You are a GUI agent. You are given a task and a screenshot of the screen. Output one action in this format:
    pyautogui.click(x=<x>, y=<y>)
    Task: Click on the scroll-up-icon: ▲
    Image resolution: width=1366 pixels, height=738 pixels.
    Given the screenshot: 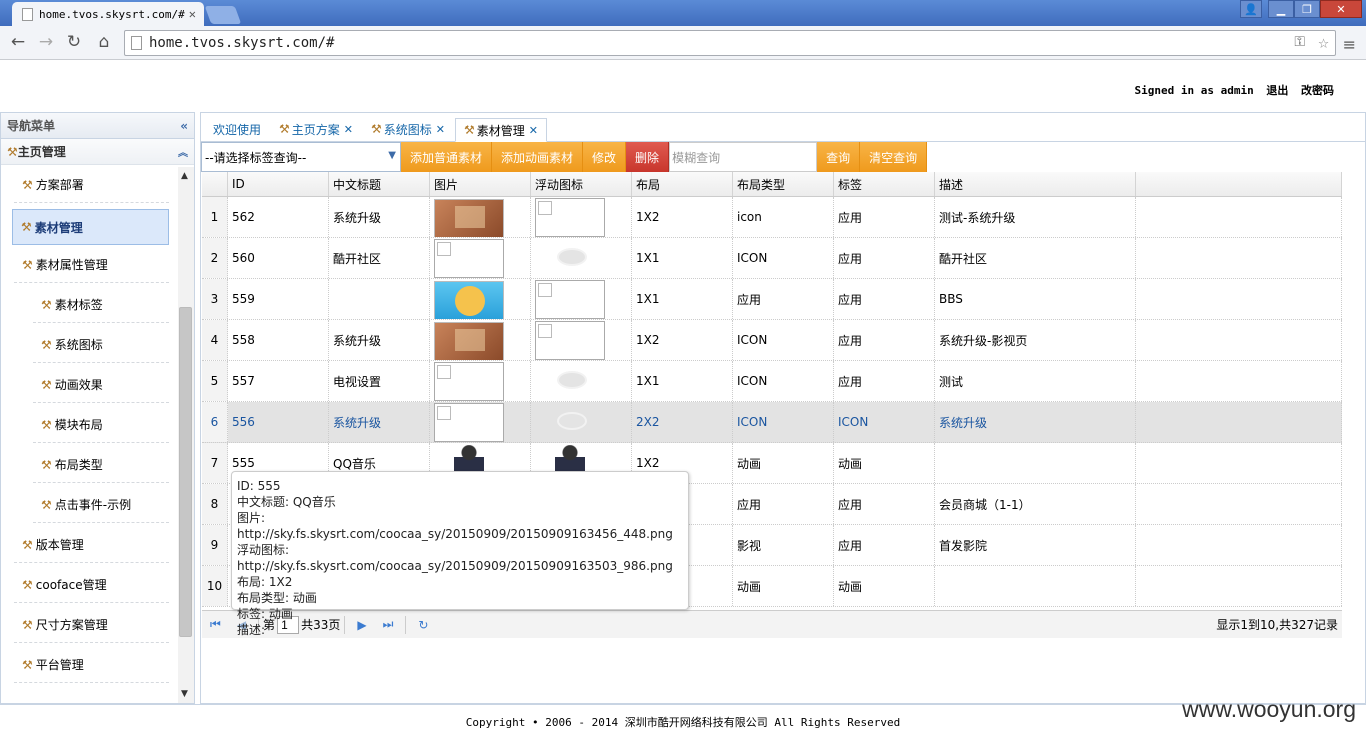 What is the action you would take?
    pyautogui.click(x=184, y=176)
    